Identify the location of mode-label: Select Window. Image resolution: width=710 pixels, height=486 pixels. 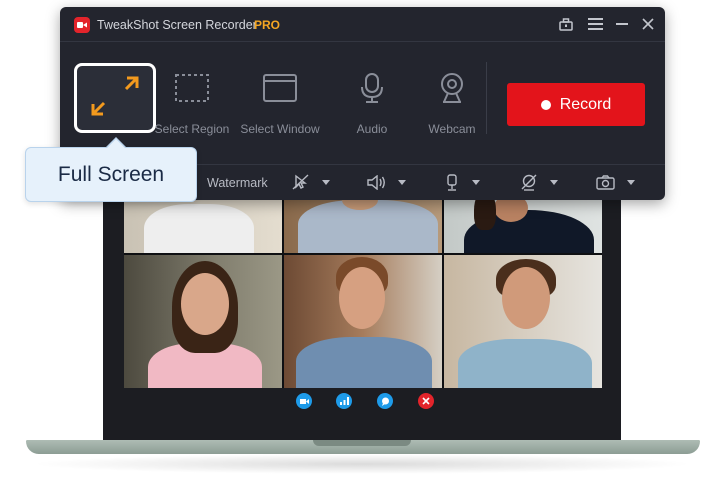
(280, 129).